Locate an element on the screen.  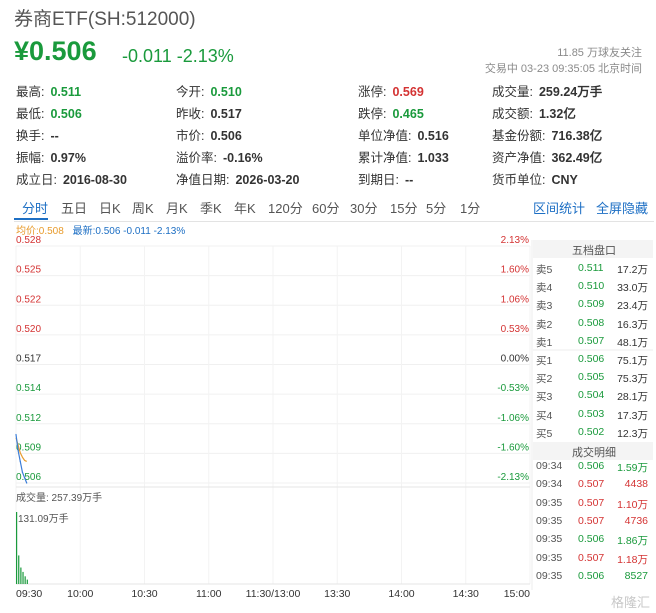
pct-tick-label: 0.00% is located at coordinates (515, 359).